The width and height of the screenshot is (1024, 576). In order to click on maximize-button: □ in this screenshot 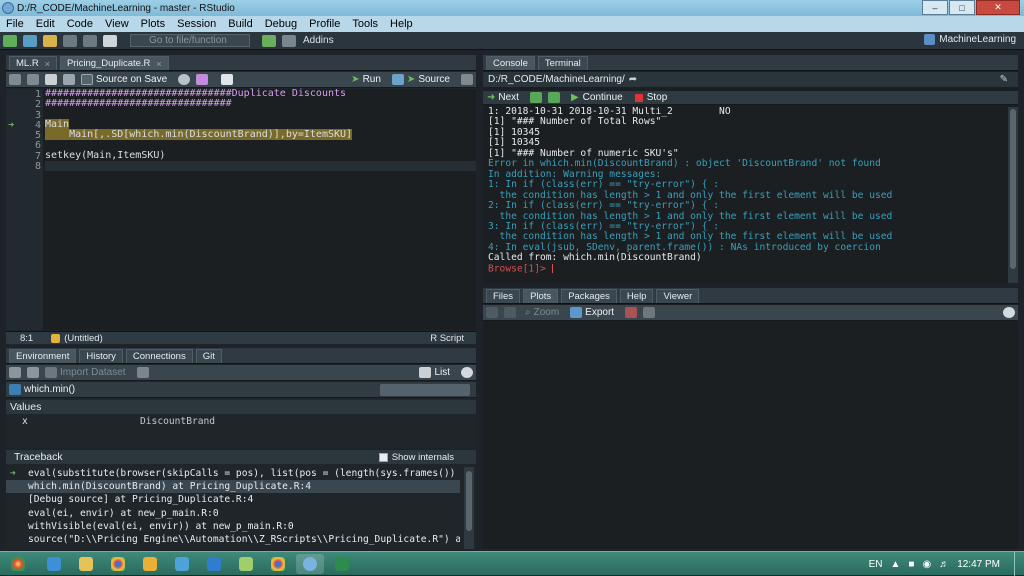, I will do `click(962, 7)`.